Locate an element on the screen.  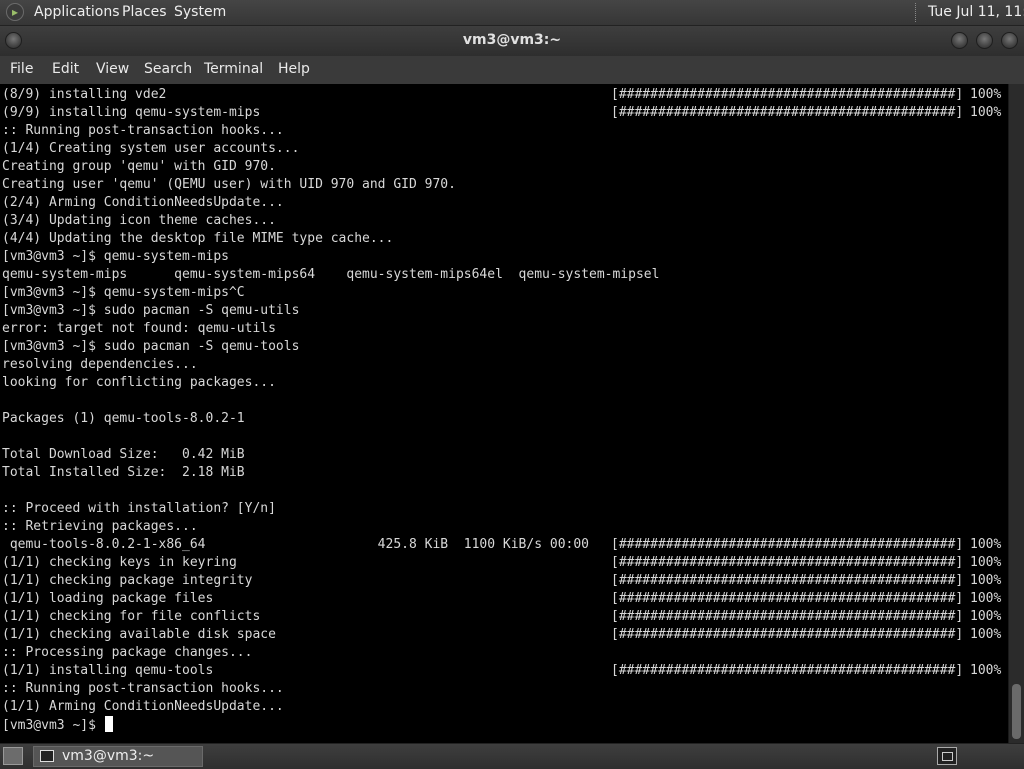
clock: Tue Jul 11, 11:29 is located at coordinates (976, 12).